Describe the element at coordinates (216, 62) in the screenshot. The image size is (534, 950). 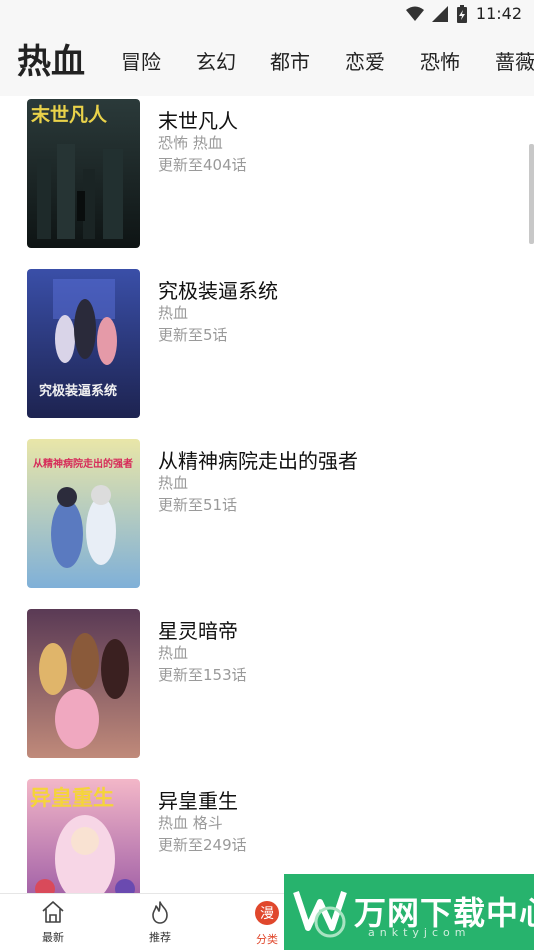
I see `tab-xuanhuan: 玄幻` at that location.